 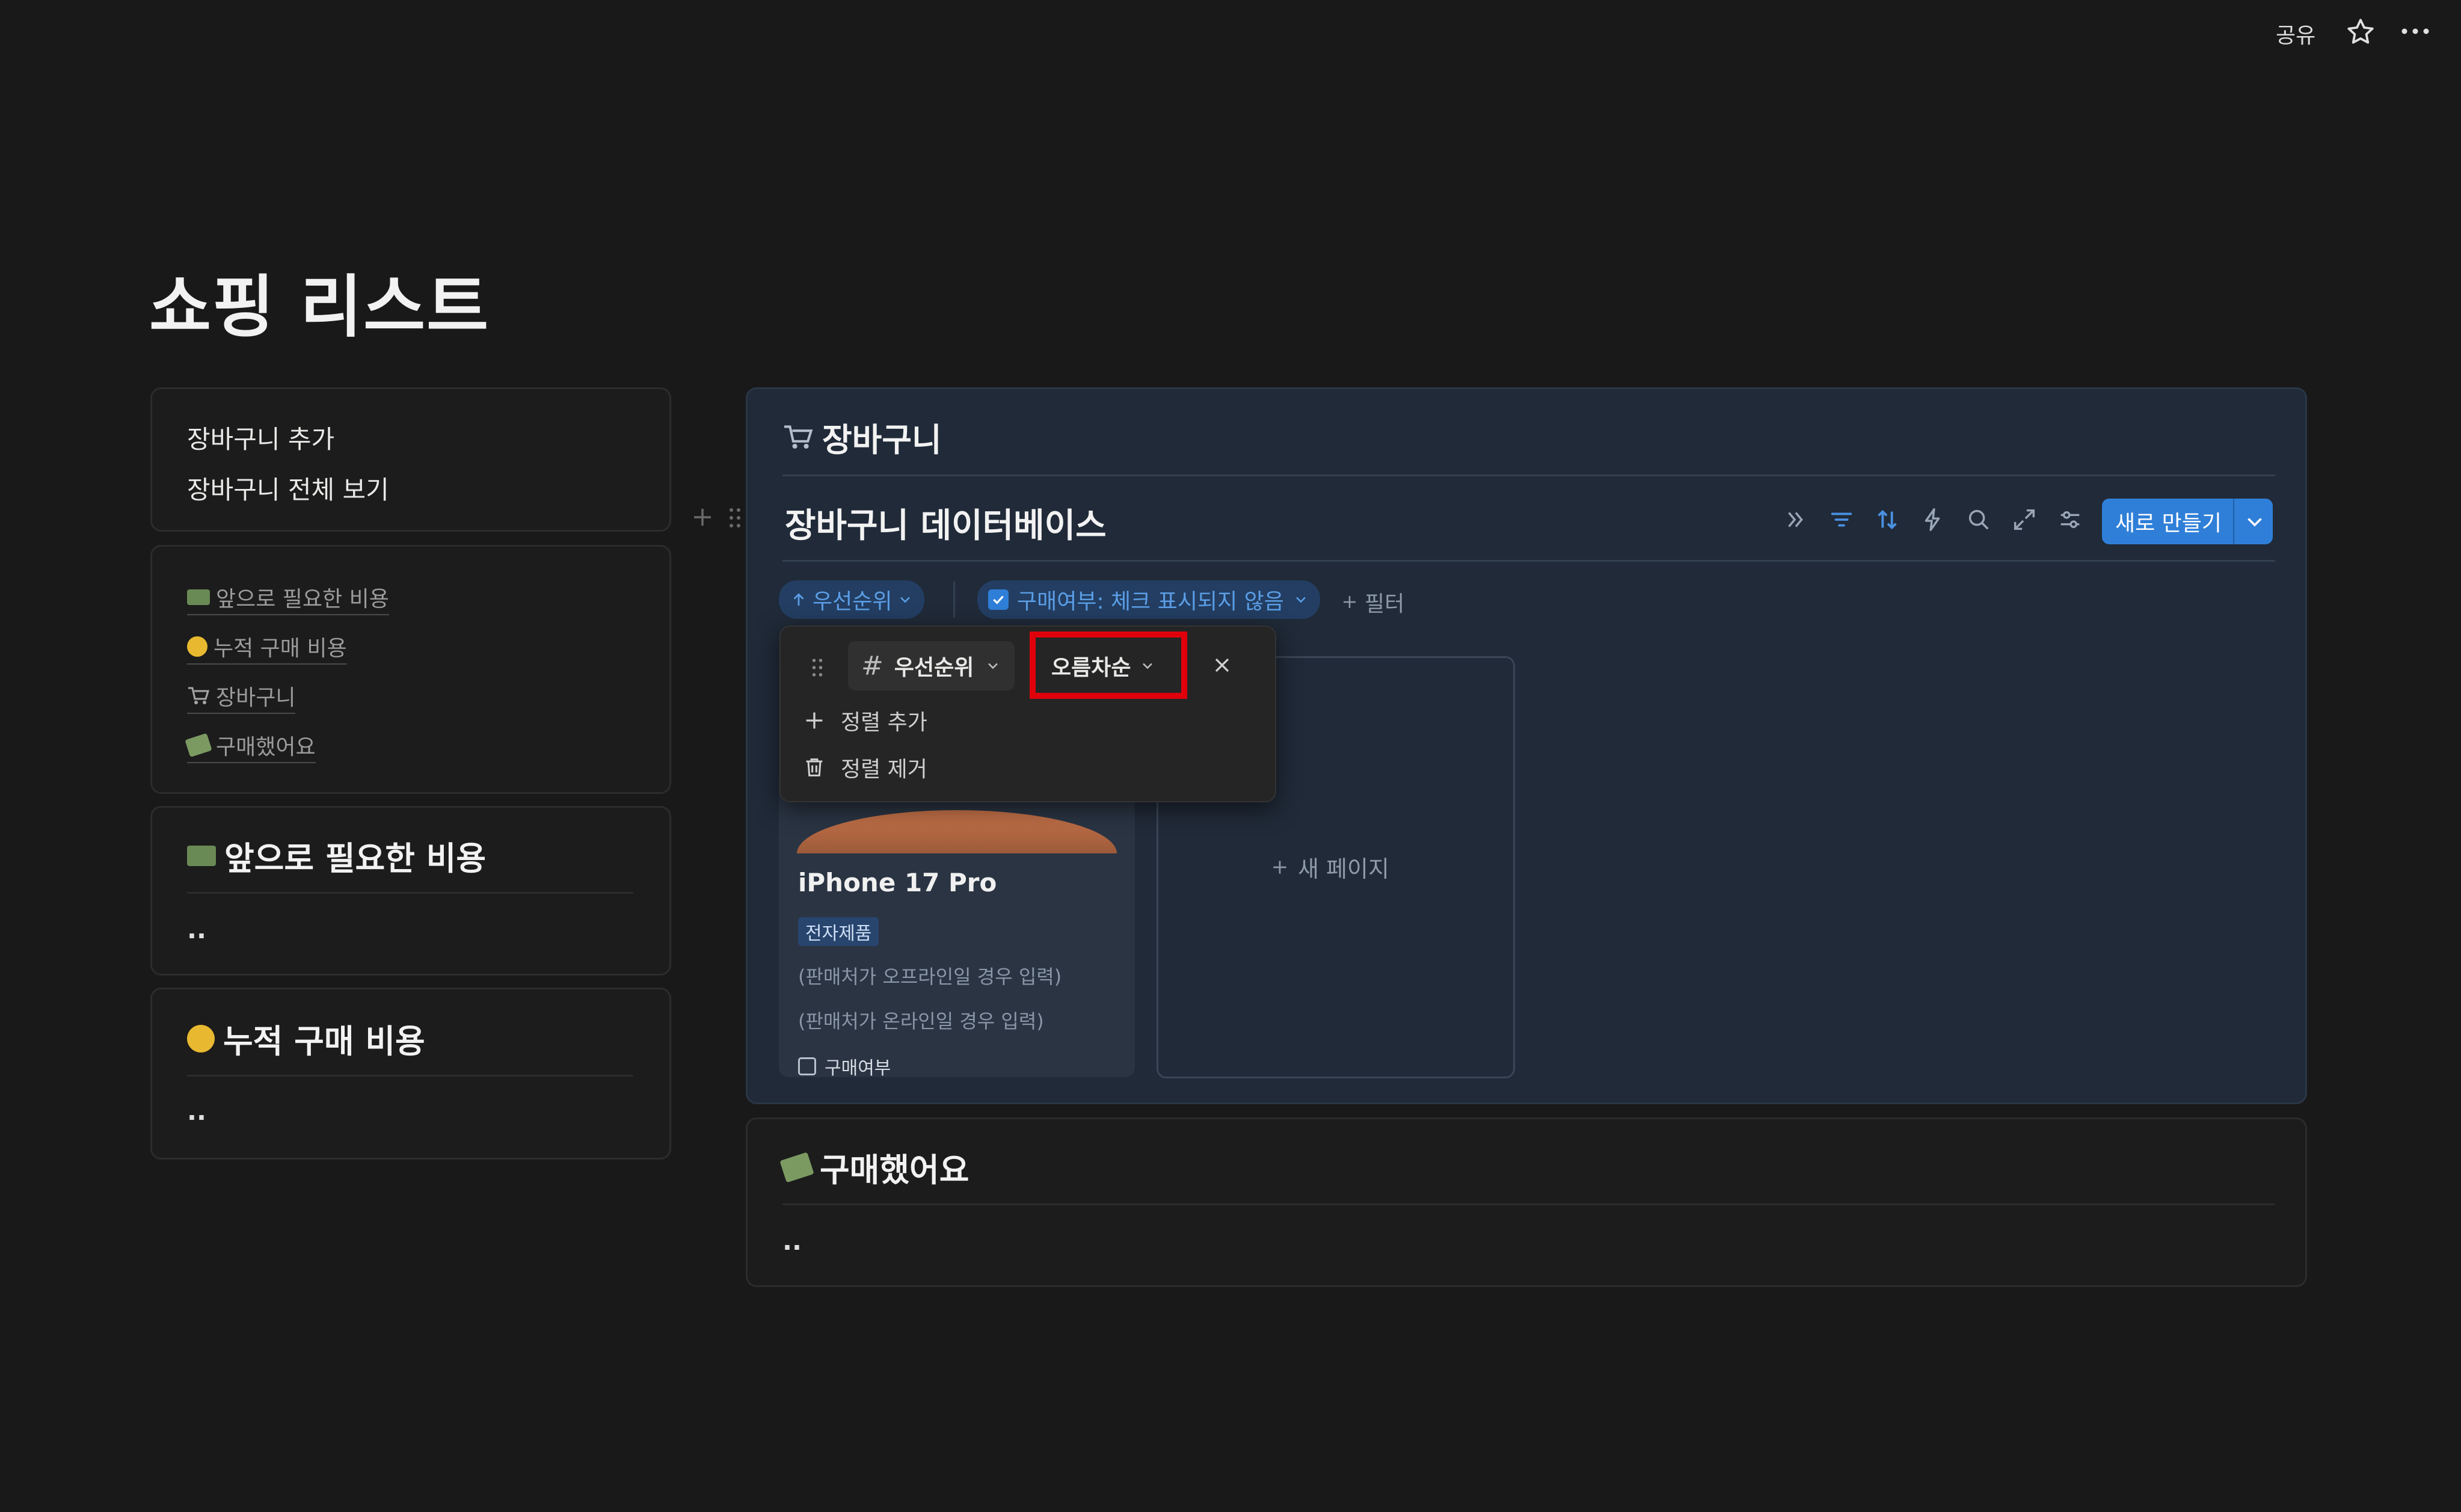 I want to click on share-button: 공유, so click(x=2295, y=34).